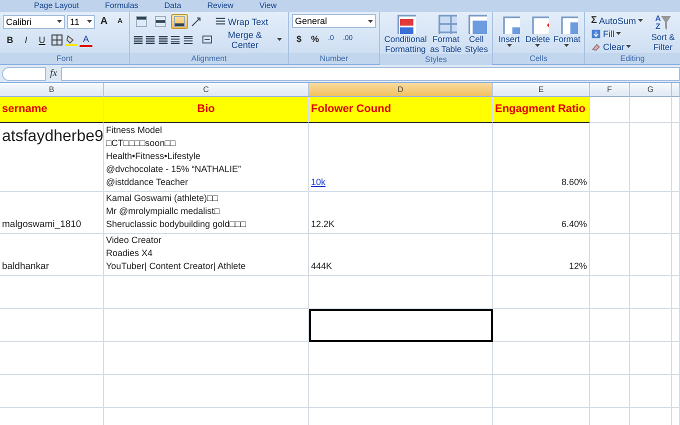 This screenshot has width=680, height=425. Describe the element at coordinates (207, 39) in the screenshot. I see `merge-icon` at that location.